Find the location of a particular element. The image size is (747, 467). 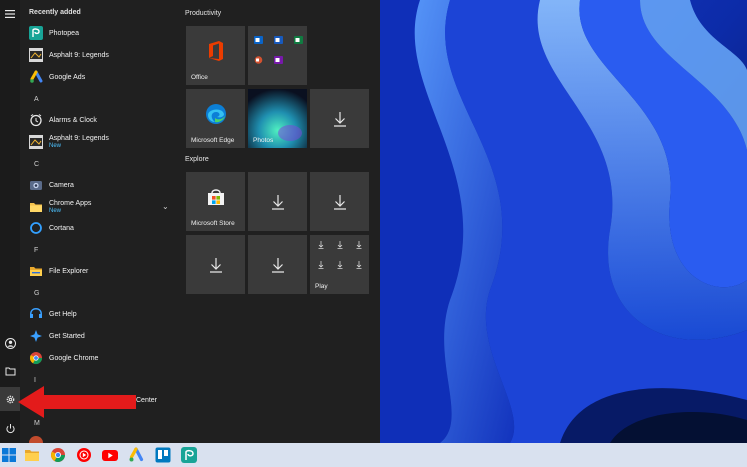

letter-header-g: G is located at coordinates (36, 293).